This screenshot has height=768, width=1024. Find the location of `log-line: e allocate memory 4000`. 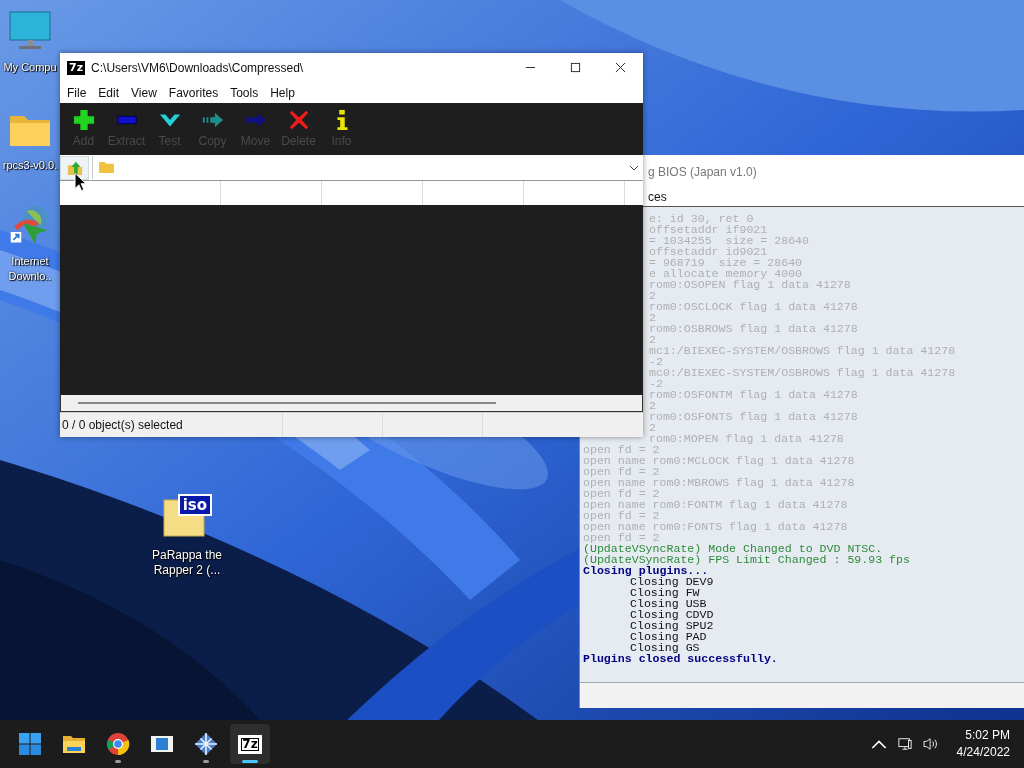

log-line: e allocate memory 4000 is located at coordinates (726, 273).